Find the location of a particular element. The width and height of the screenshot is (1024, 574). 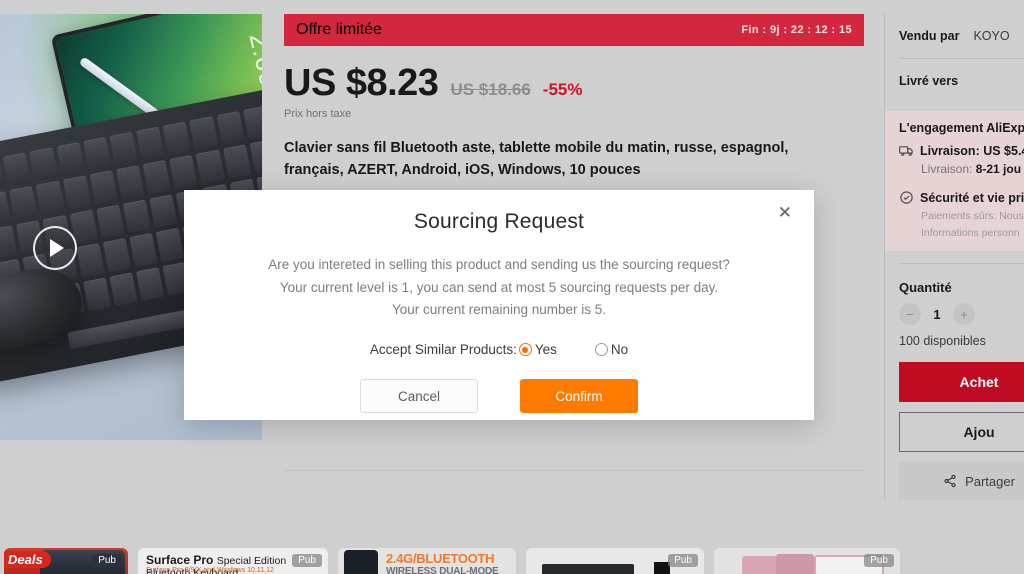

truck-icon is located at coordinates (906, 151).